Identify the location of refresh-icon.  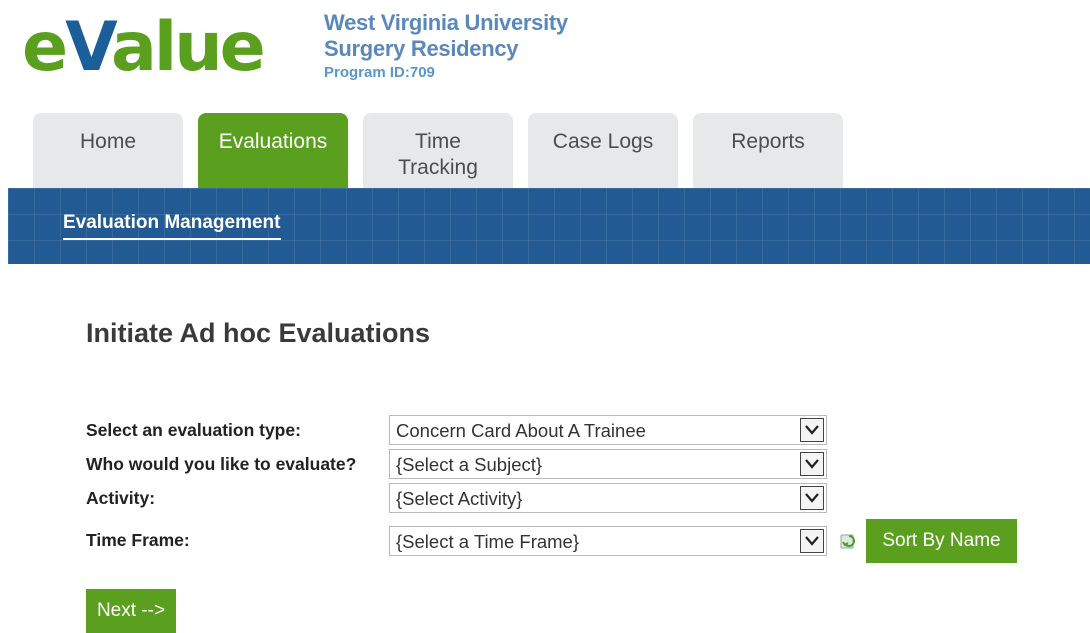
(849, 541).